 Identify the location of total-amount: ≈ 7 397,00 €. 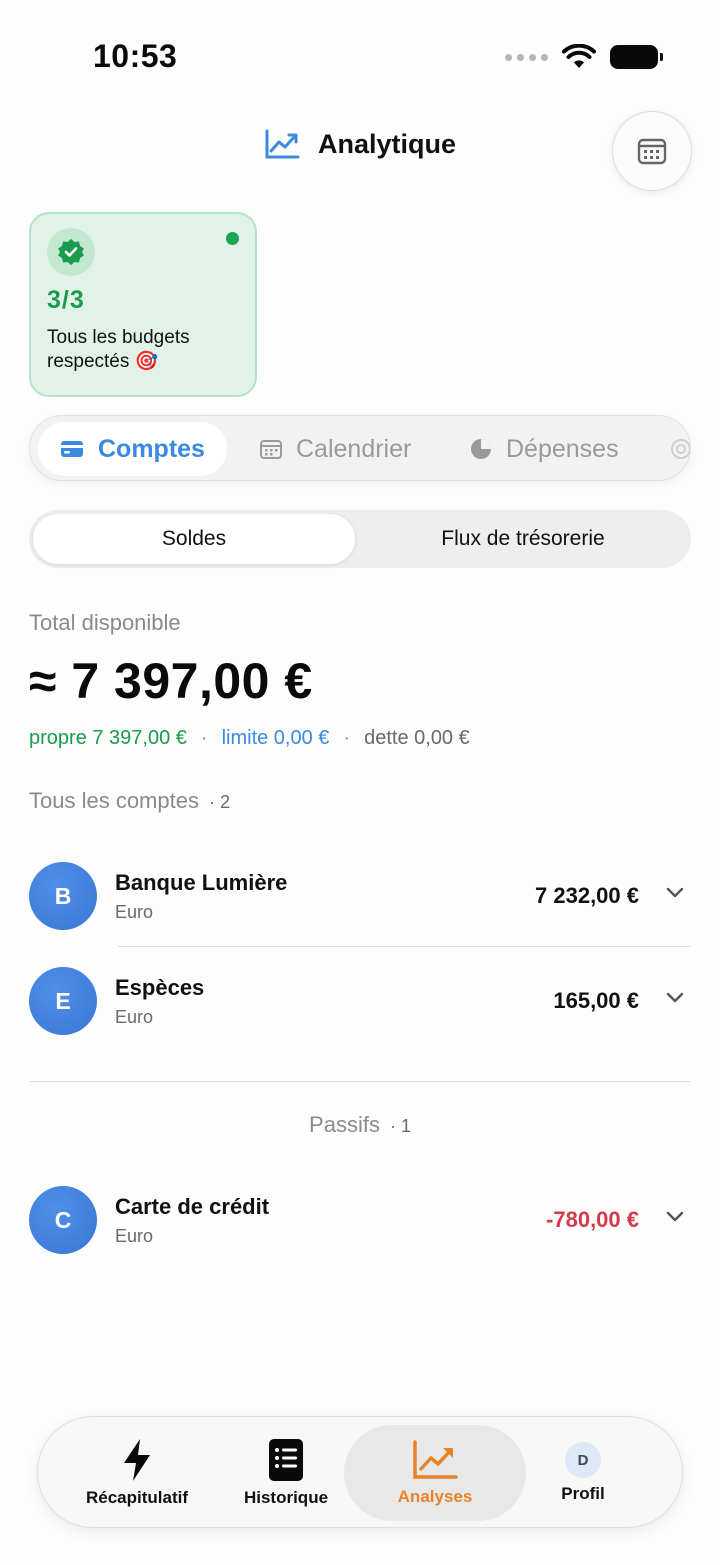
(171, 681).